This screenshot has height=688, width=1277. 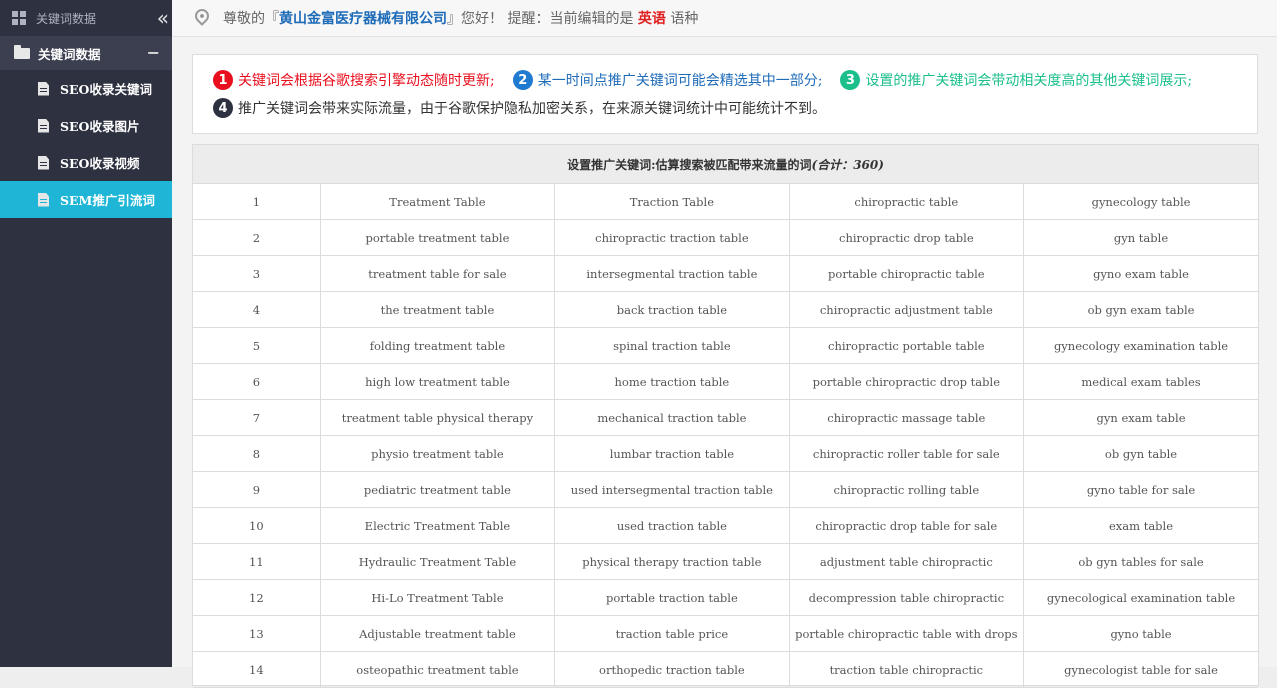 What do you see at coordinates (850, 80) in the screenshot?
I see `number-badge-icon: 3` at bounding box center [850, 80].